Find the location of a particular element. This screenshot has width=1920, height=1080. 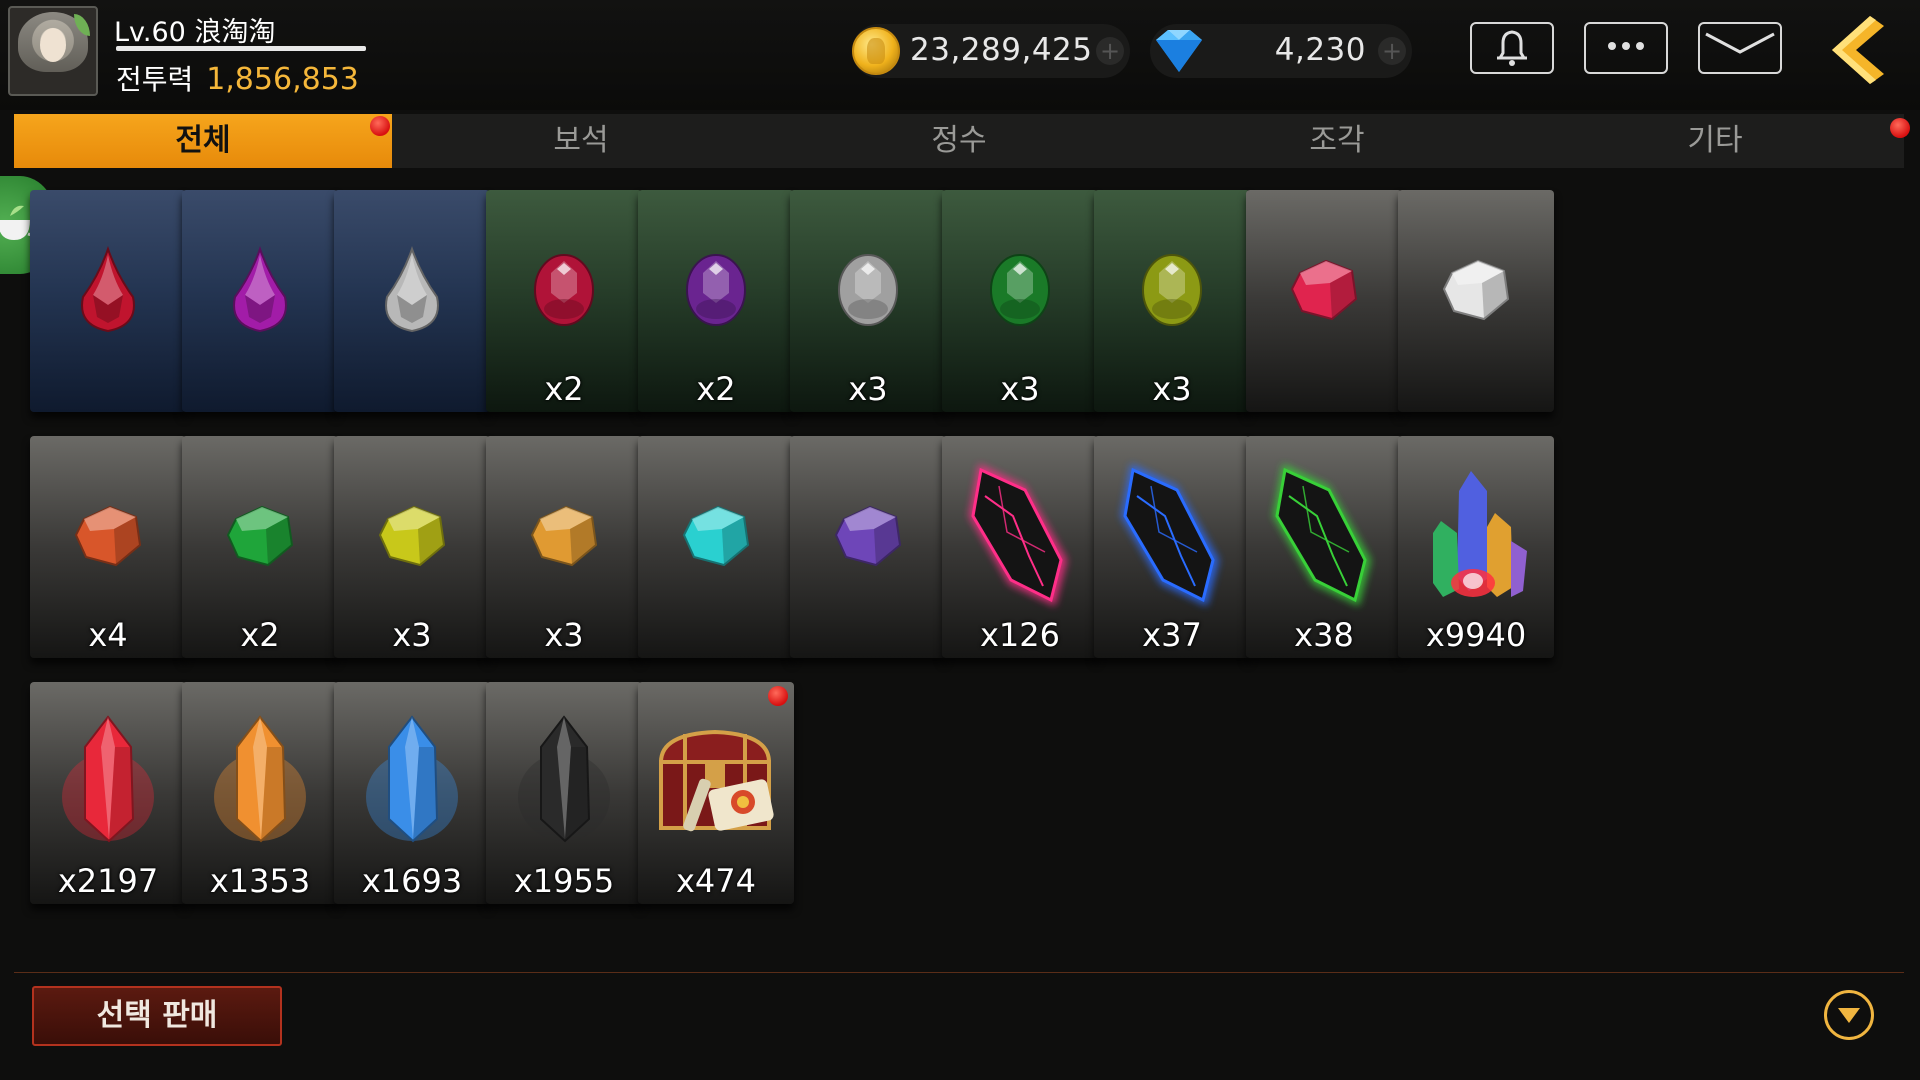

inventory-slot: x1955 is located at coordinates (564, 793).